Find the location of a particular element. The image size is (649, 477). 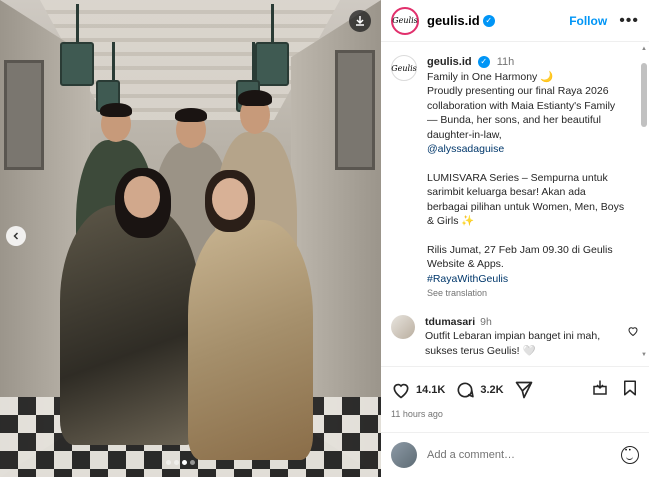

chevron-left-icon is located at coordinates (16, 236).